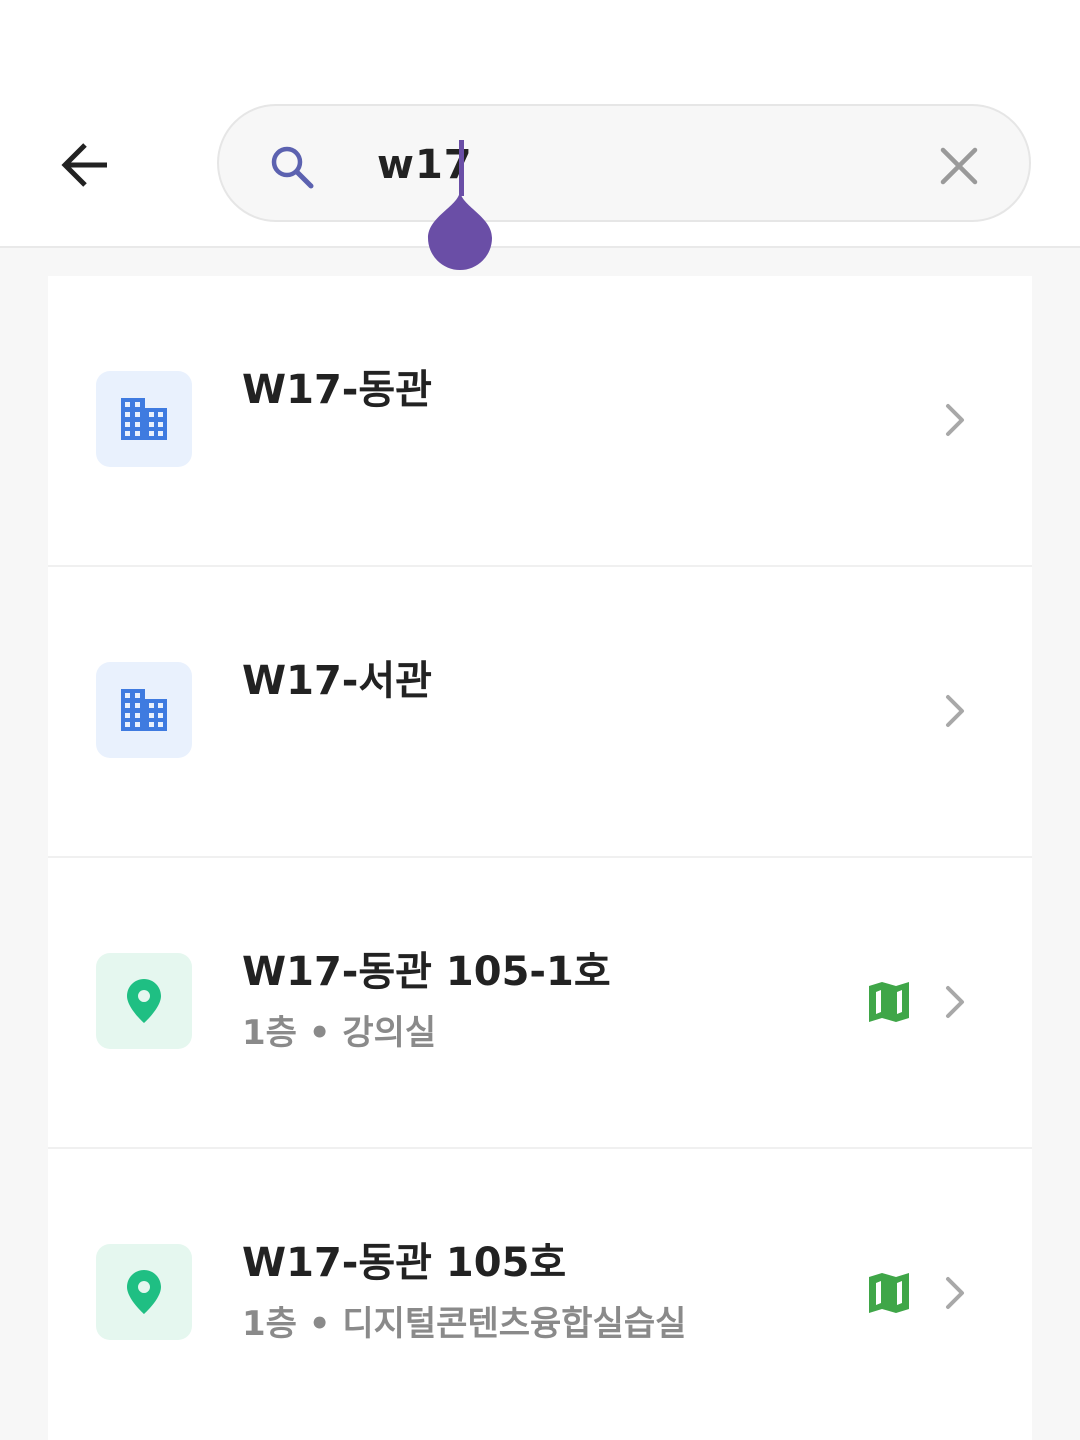 The height and width of the screenshot is (1440, 1080). I want to click on search-icon, so click(292, 167).